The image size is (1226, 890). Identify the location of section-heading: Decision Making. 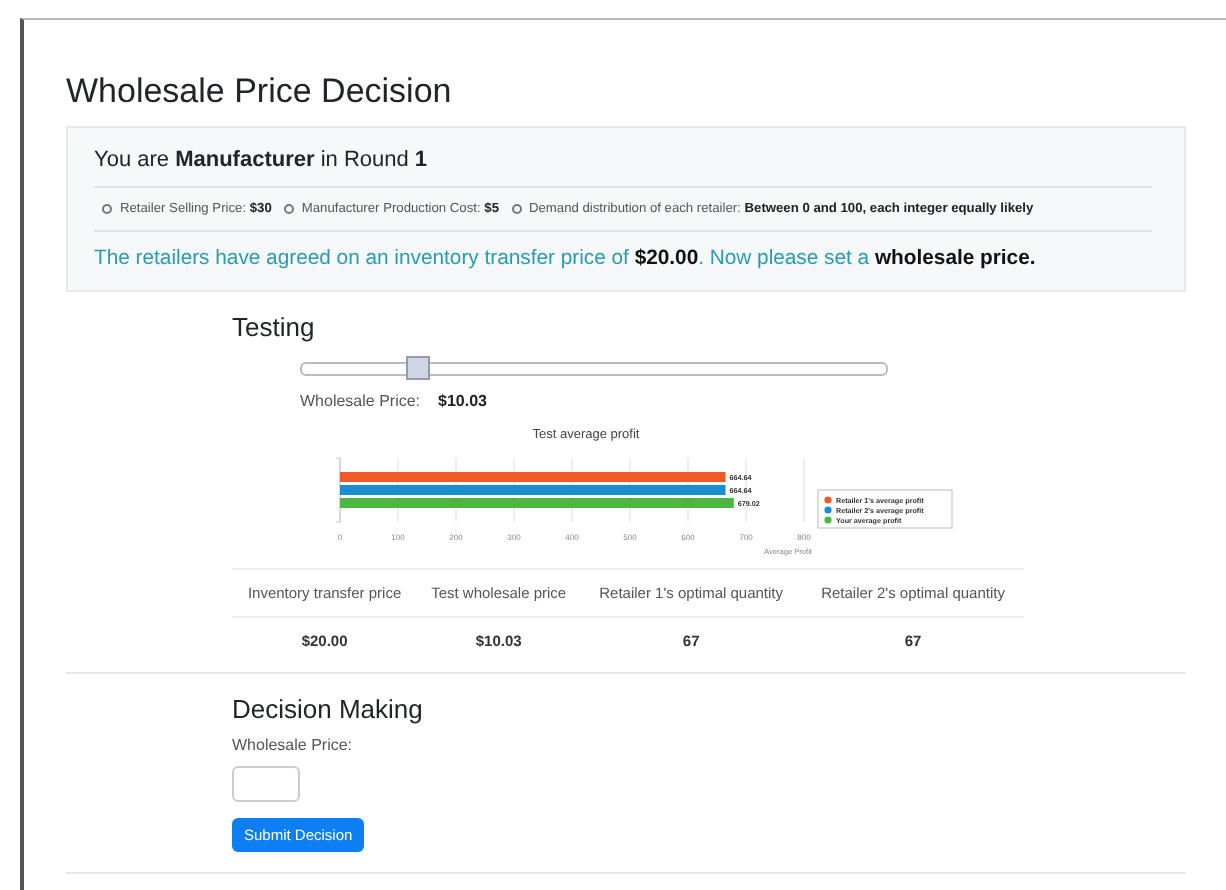
(328, 710).